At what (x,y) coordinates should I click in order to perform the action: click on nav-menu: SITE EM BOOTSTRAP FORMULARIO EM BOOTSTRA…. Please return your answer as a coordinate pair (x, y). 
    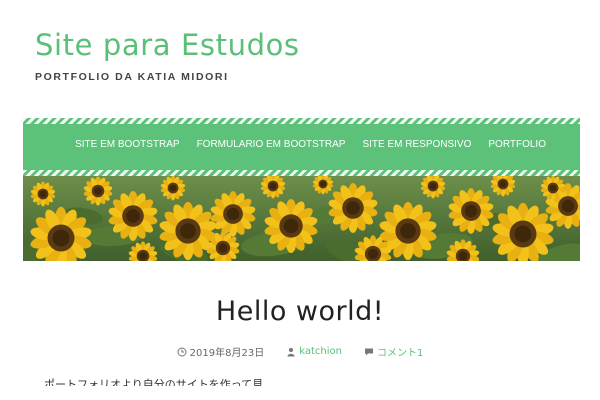
    Looking at the image, I should click on (284, 144).